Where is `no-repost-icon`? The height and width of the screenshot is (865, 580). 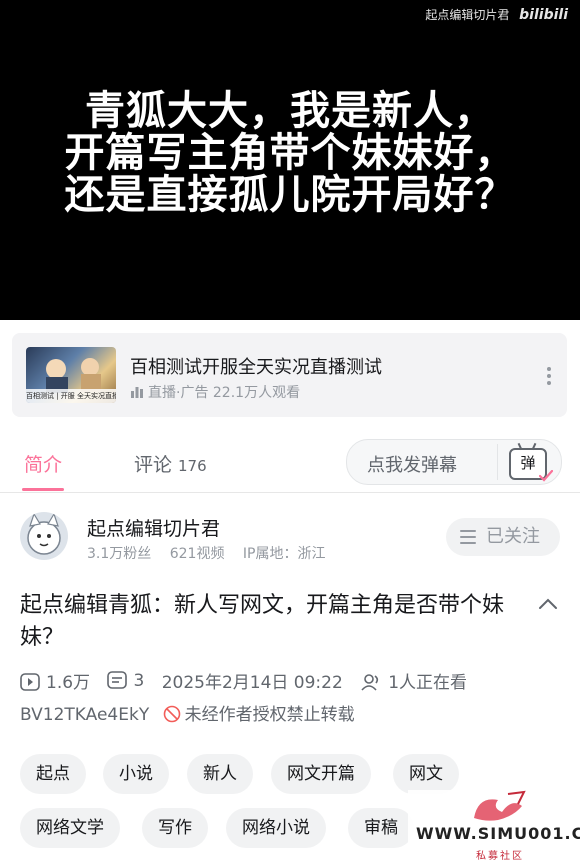 no-repost-icon is located at coordinates (171, 714).